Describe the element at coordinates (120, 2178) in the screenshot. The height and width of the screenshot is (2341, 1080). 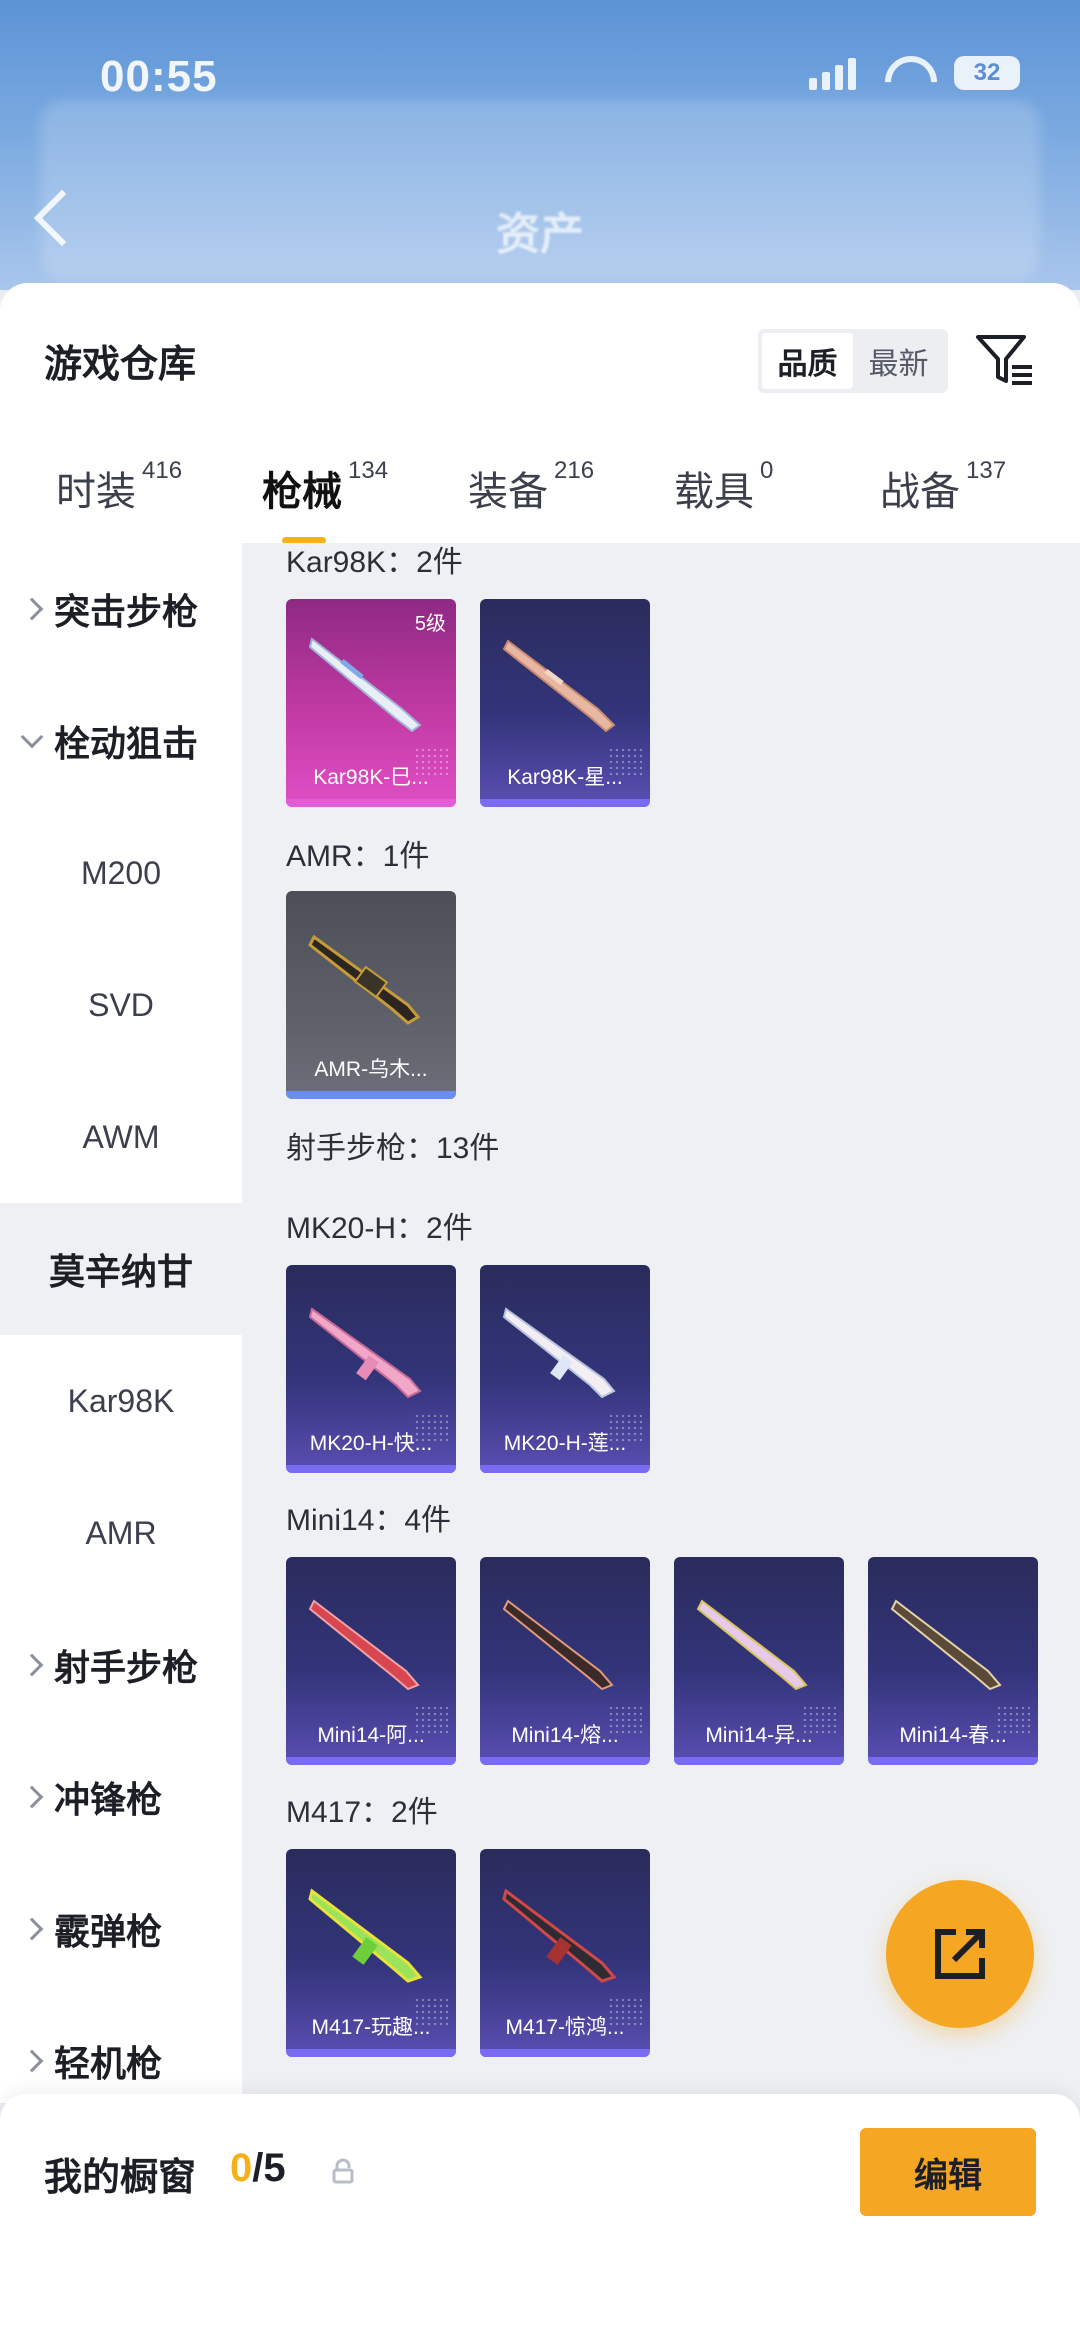
I see `showcase-label: 我的橱窗` at that location.